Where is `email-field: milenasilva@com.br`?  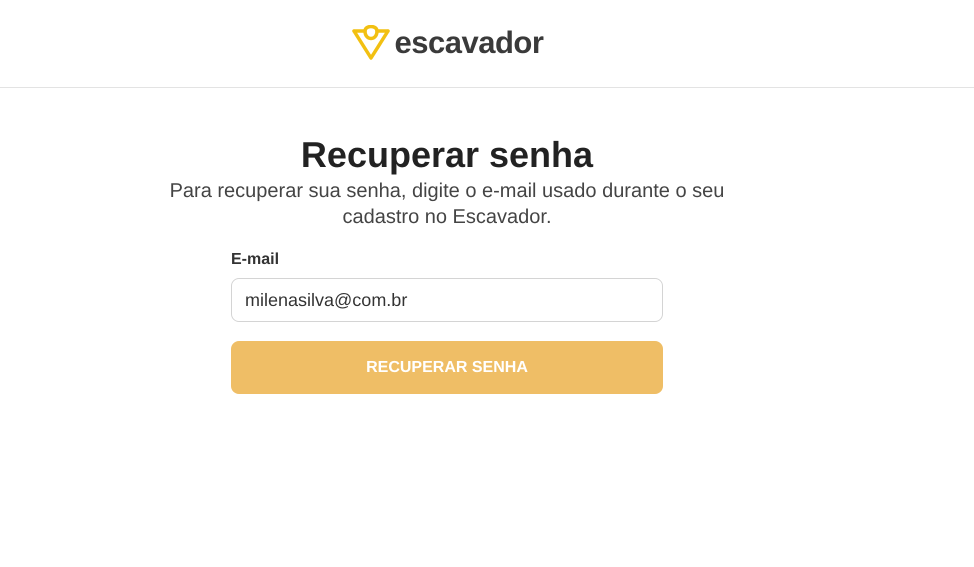 email-field: milenasilva@com.br is located at coordinates (447, 300).